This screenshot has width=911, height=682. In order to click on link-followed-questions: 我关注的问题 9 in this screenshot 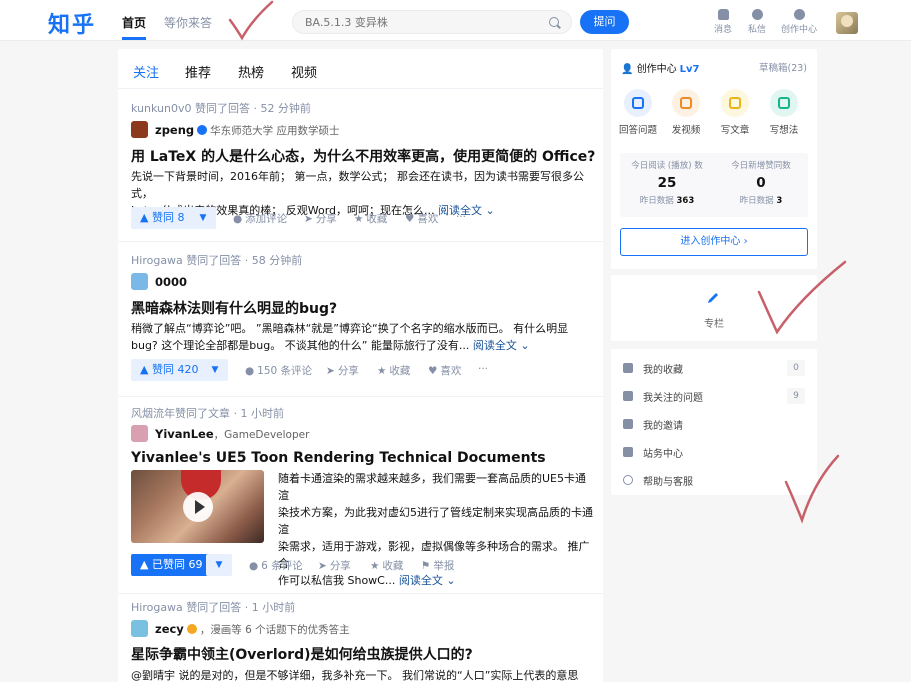, I will do `click(714, 397)`.